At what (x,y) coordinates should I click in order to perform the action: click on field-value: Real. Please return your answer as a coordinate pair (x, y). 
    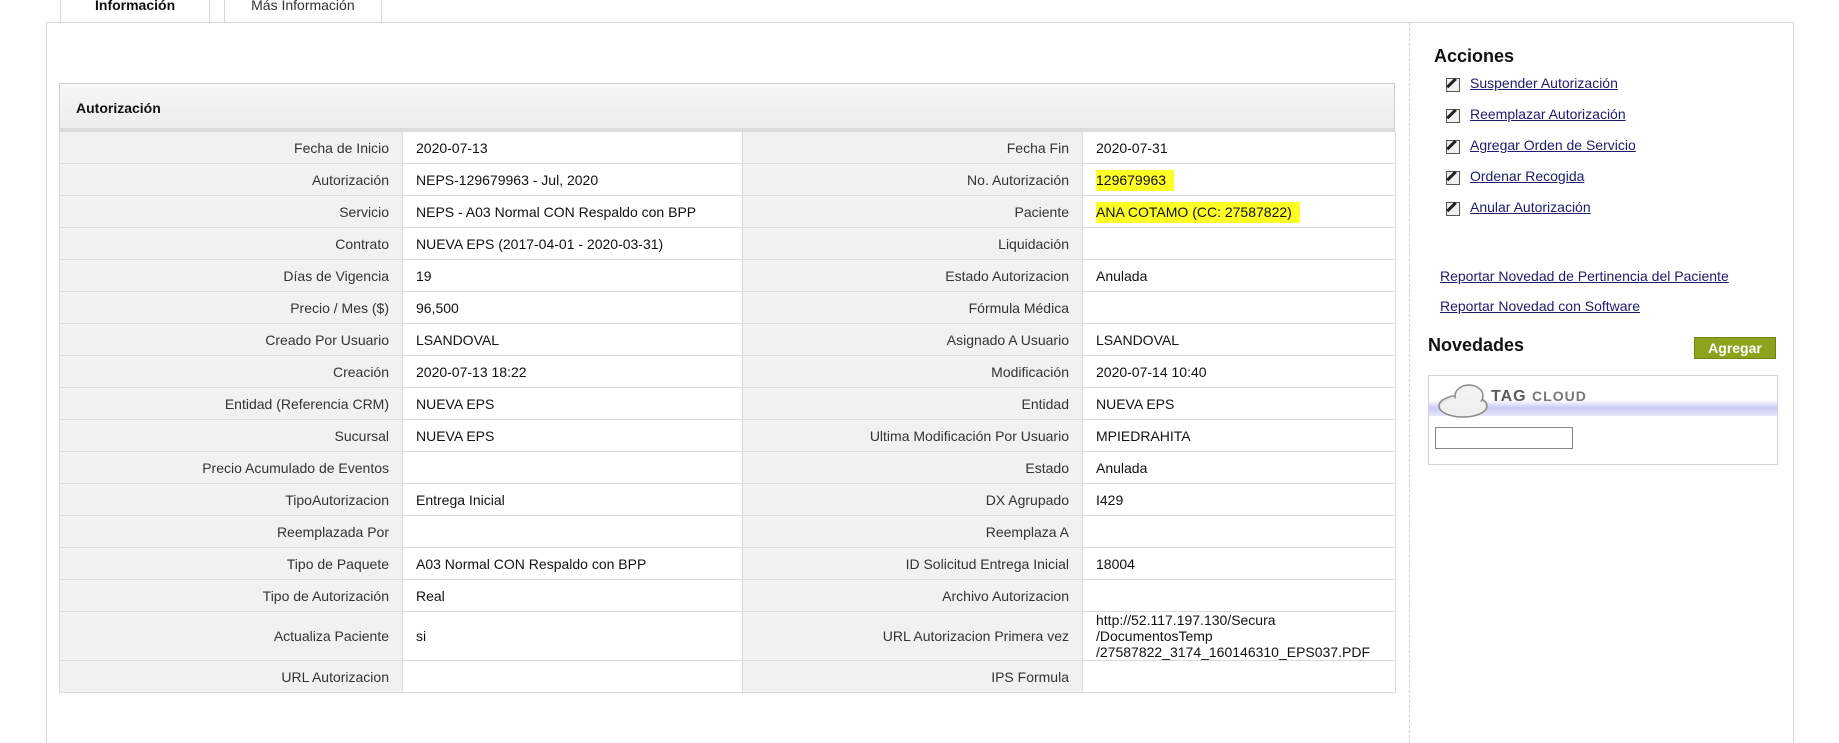
    Looking at the image, I should click on (572, 595).